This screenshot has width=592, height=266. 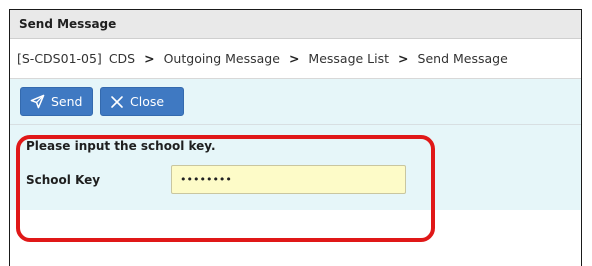 I want to click on close-button-label: Close, so click(x=147, y=101).